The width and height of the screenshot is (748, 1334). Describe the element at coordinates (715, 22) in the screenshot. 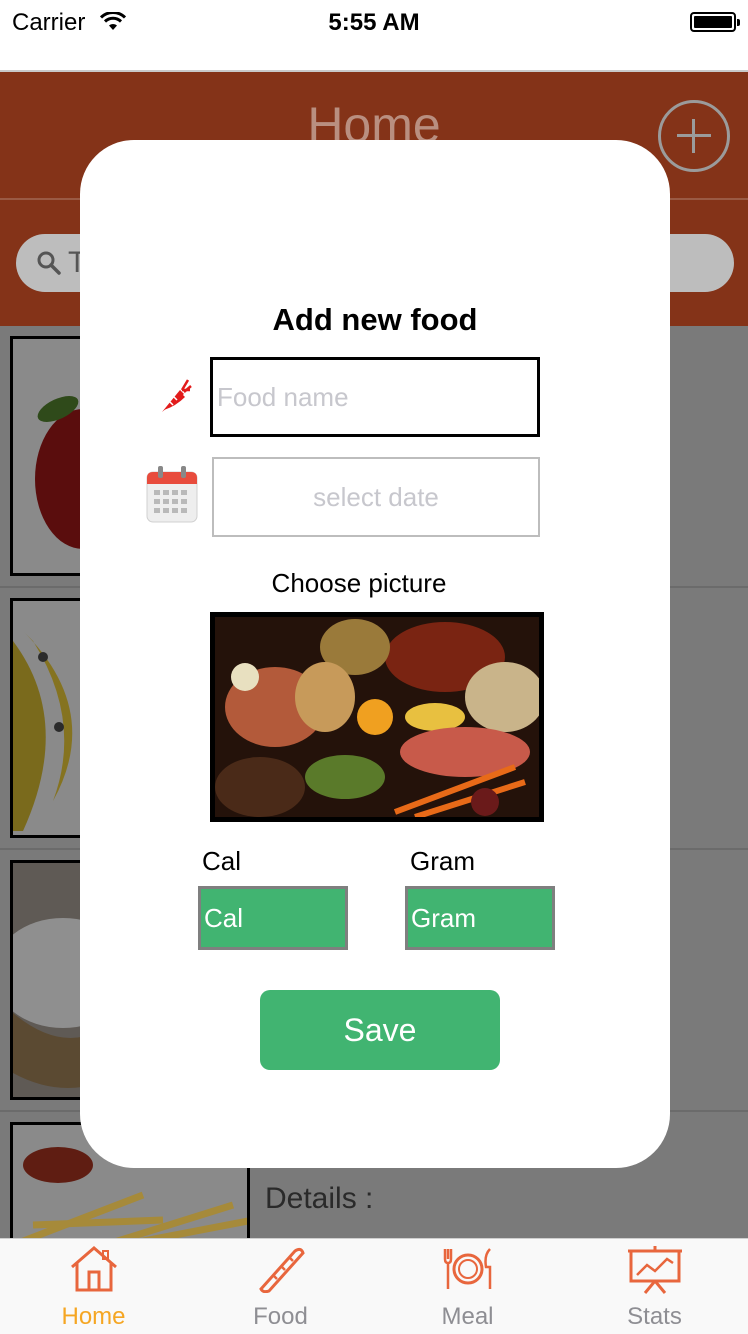

I see `battery-icon` at that location.